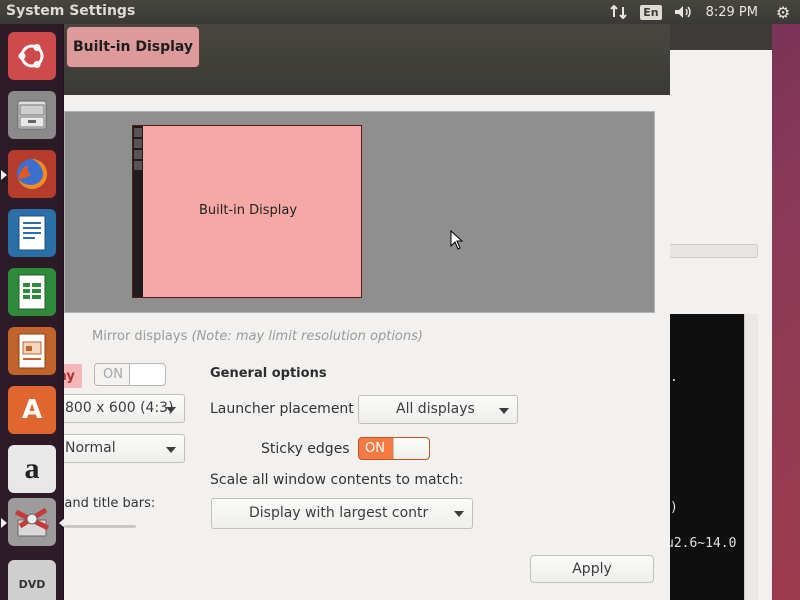  Describe the element at coordinates (73, 376) in the screenshot. I see `display-toggle-label: ay` at that location.